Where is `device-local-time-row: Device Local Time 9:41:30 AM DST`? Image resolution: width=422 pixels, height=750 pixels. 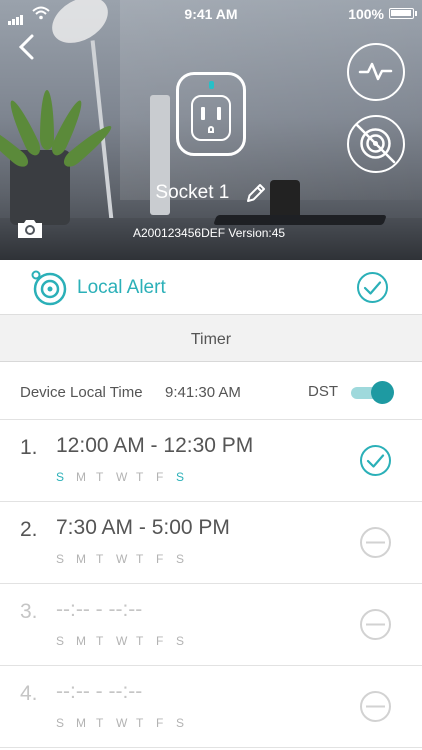
device-local-time-row: Device Local Time 9:41:30 AM DST is located at coordinates (211, 391).